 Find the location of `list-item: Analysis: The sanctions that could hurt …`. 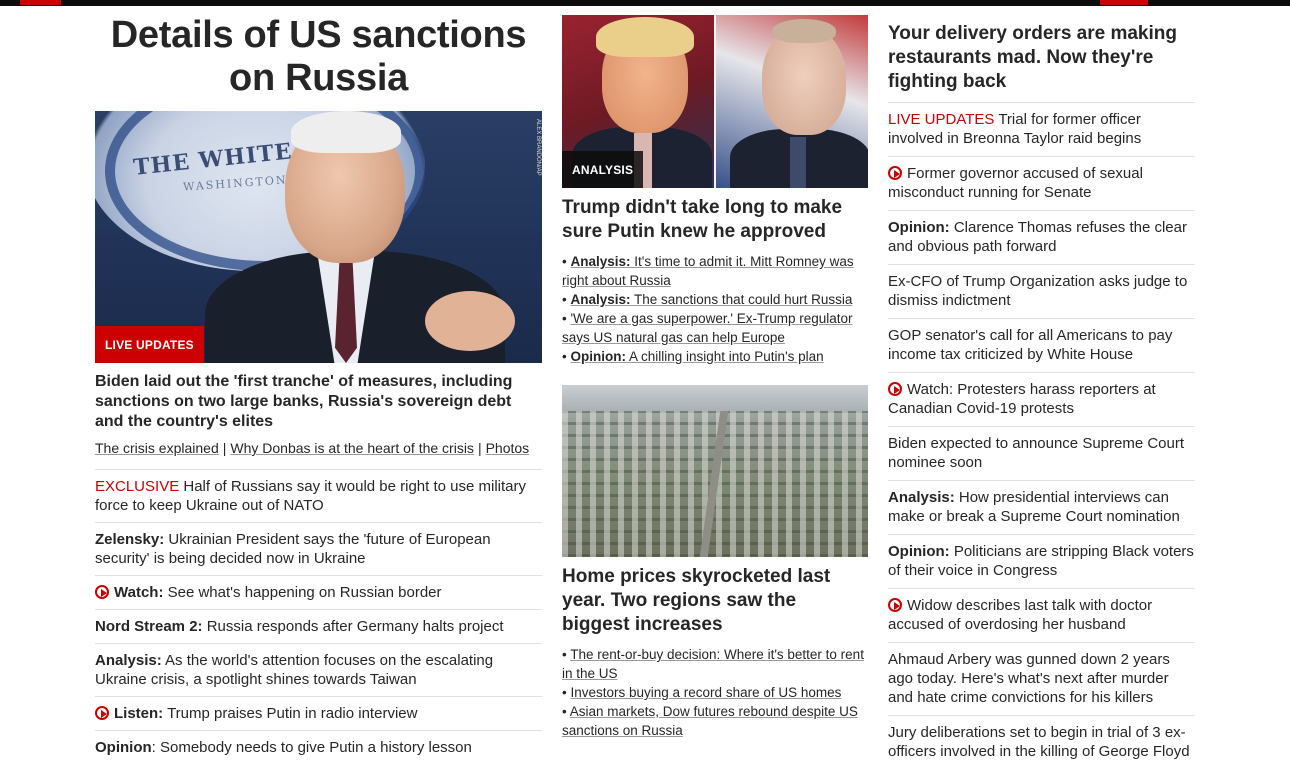

list-item: Analysis: The sanctions that could hurt … is located at coordinates (715, 299).